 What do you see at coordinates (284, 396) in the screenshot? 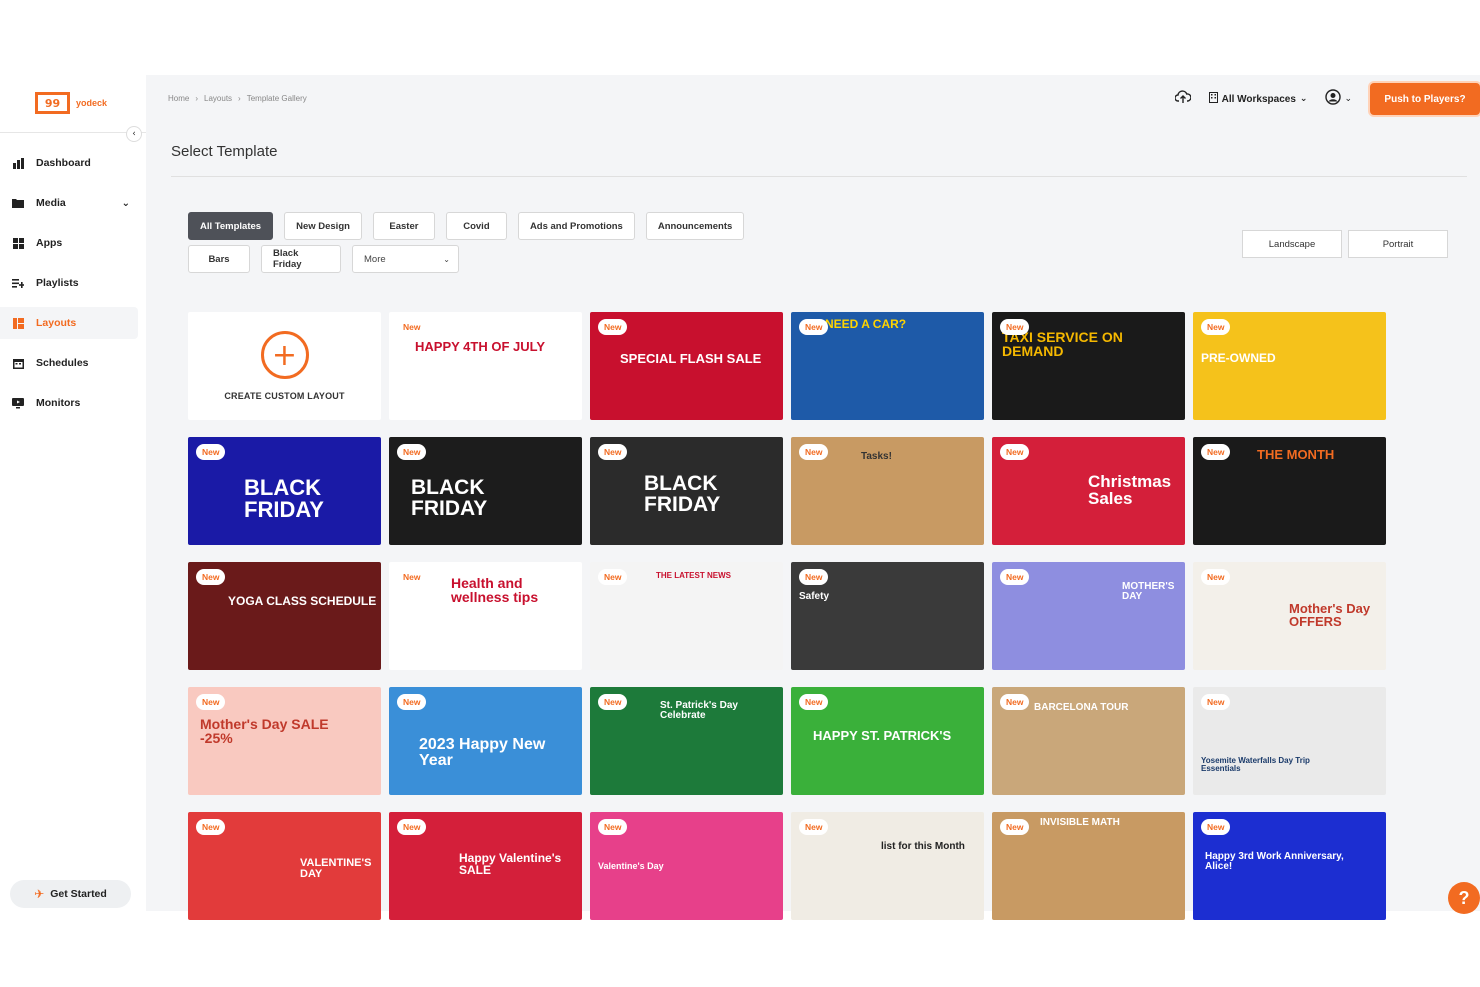
I see `create-custom-layout-label: CREATE CUSTOM LAYOUT` at bounding box center [284, 396].